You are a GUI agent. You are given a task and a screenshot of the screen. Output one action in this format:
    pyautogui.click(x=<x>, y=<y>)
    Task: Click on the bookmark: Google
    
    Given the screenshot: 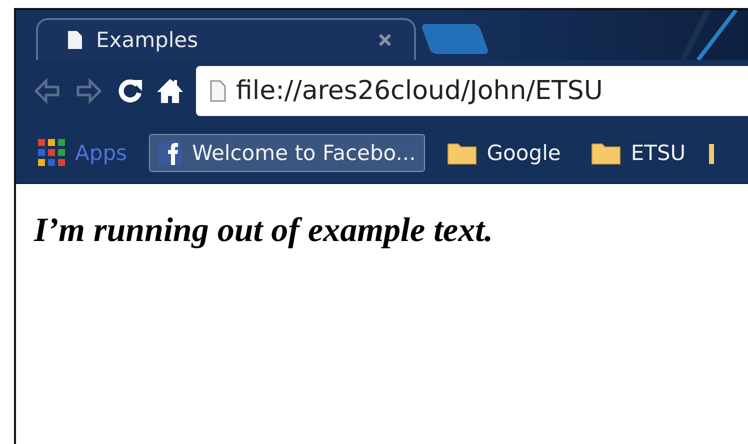 What is the action you would take?
    pyautogui.click(x=503, y=152)
    